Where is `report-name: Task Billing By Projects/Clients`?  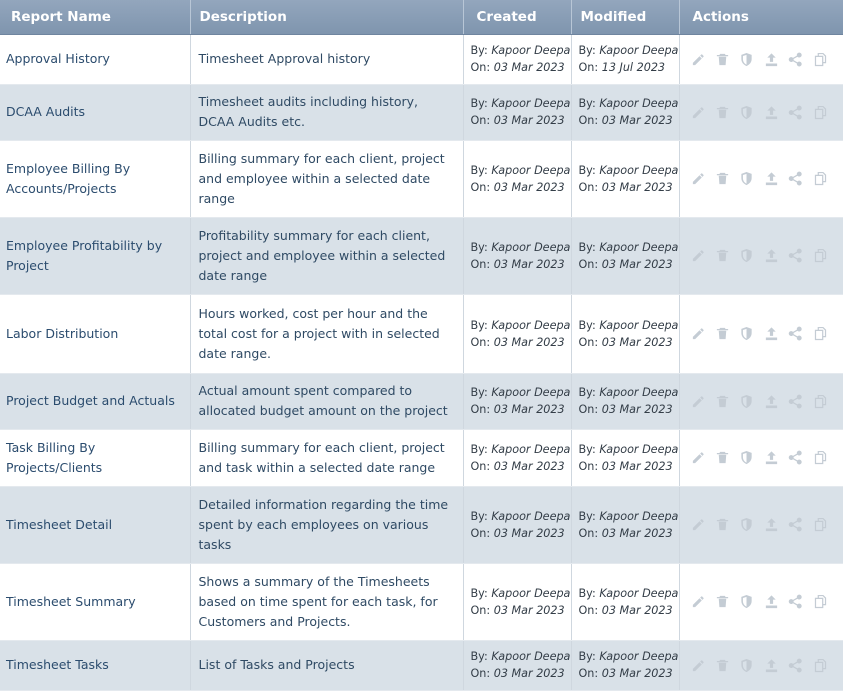
report-name: Task Billing By Projects/Clients is located at coordinates (54, 457).